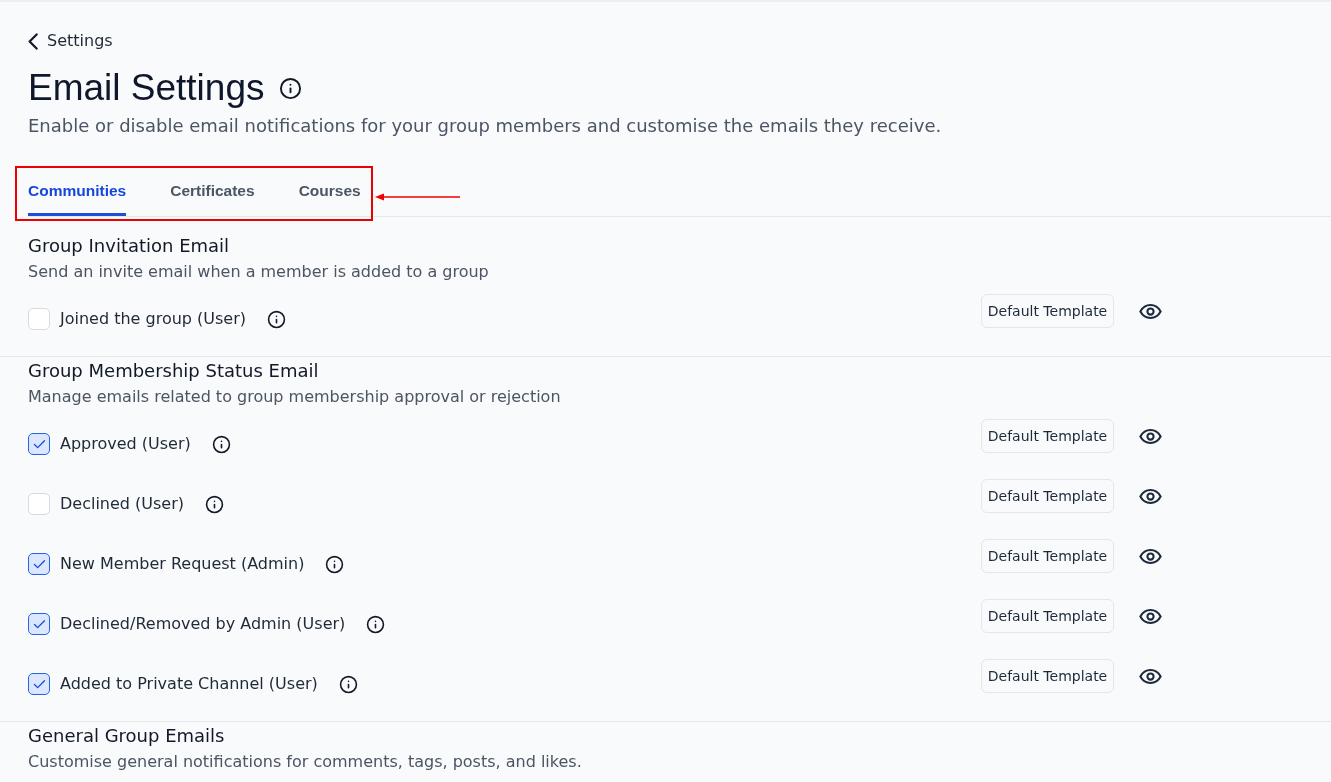 The image size is (1331, 782). What do you see at coordinates (70, 41) in the screenshot?
I see `back-link: Settings` at bounding box center [70, 41].